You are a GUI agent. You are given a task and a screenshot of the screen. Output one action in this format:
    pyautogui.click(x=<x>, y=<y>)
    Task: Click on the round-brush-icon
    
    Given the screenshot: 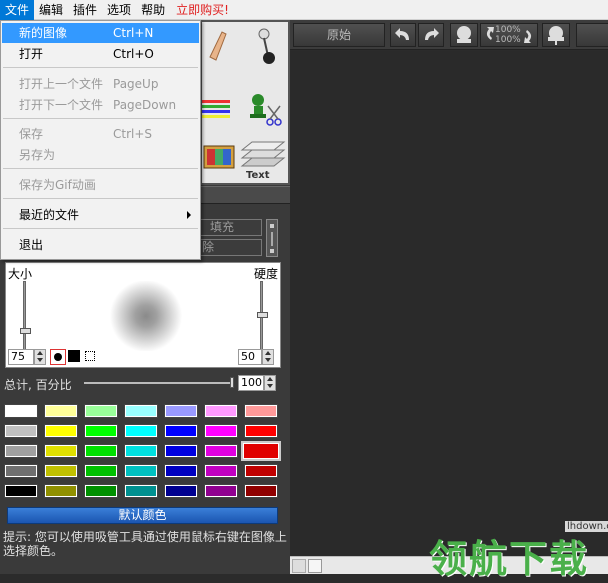 What is the action you would take?
    pyautogui.click(x=58, y=357)
    